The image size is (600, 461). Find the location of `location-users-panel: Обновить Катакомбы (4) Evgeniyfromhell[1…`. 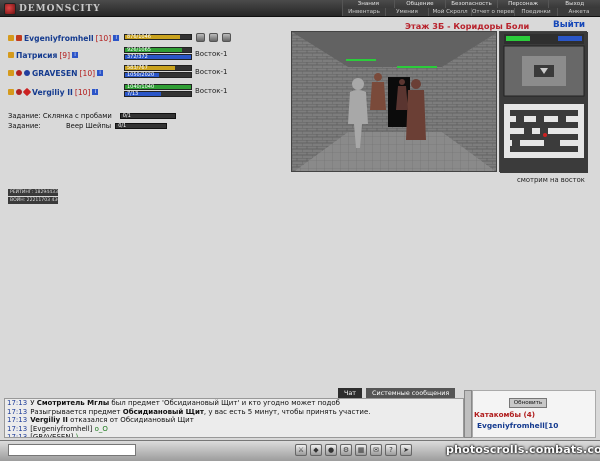

location-users-panel: Обновить Катакомбы (4) Evgeniyfromhell[1… is located at coordinates (534, 414).